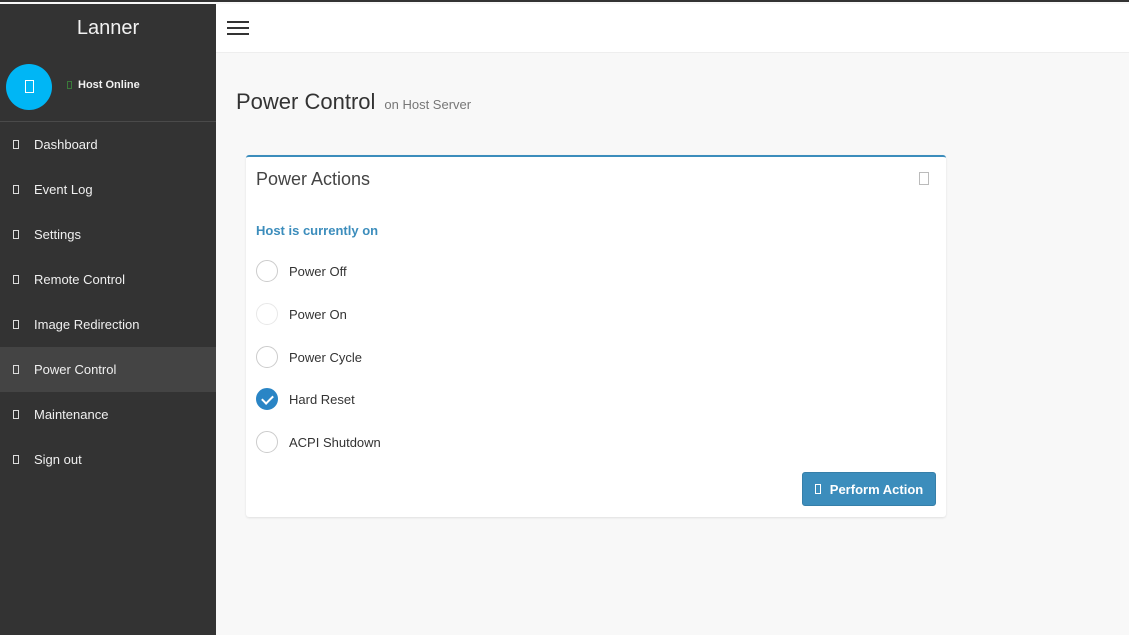 This screenshot has height=635, width=1129. What do you see at coordinates (16, 189) in the screenshot?
I see `event-log-icon` at bounding box center [16, 189].